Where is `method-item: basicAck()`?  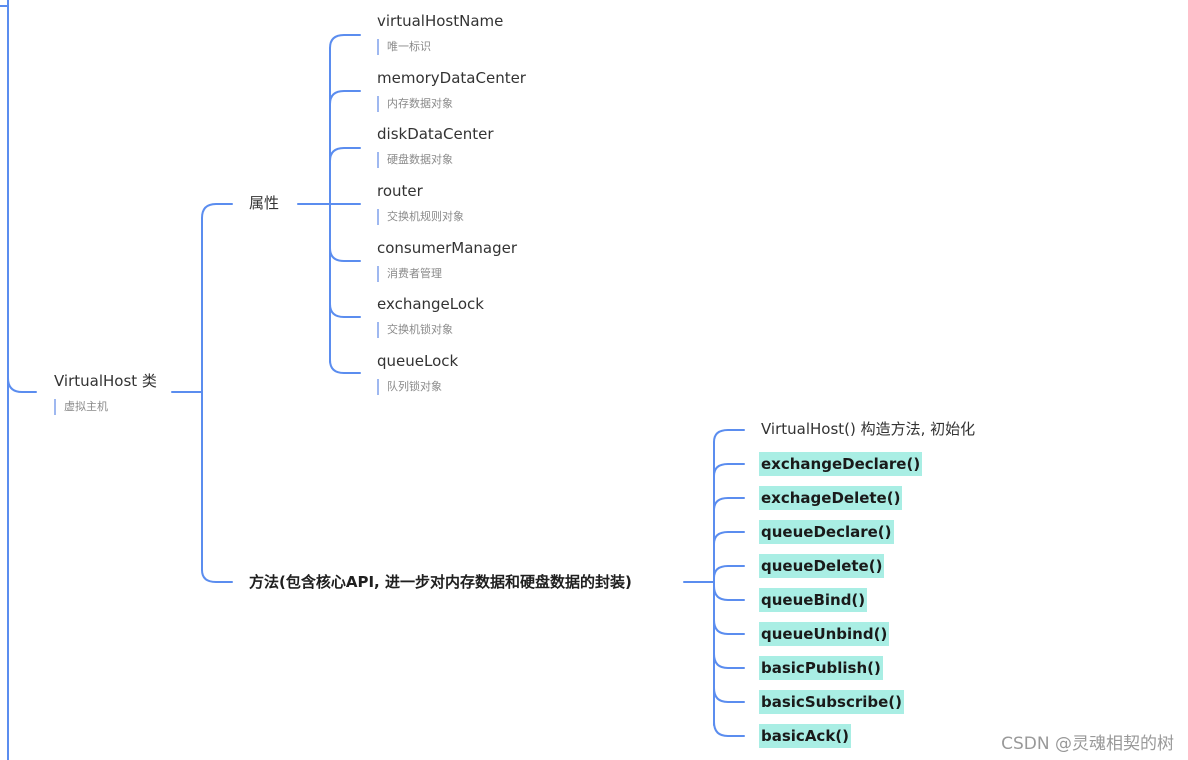
method-item: basicAck() is located at coordinates (805, 736).